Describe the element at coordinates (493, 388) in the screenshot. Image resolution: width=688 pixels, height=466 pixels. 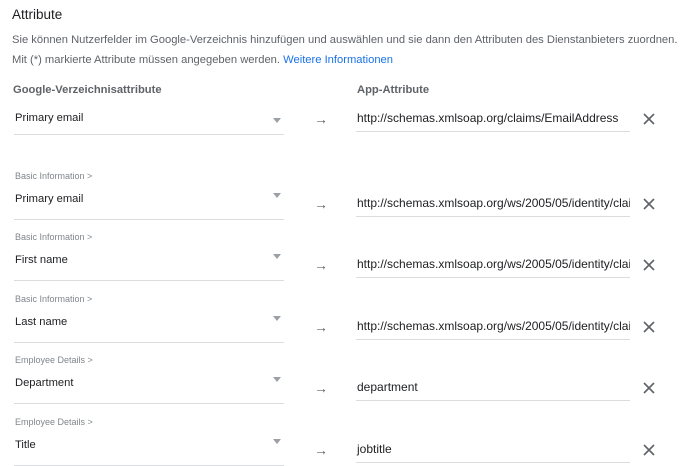
I see `app-attribute-input: department` at that location.